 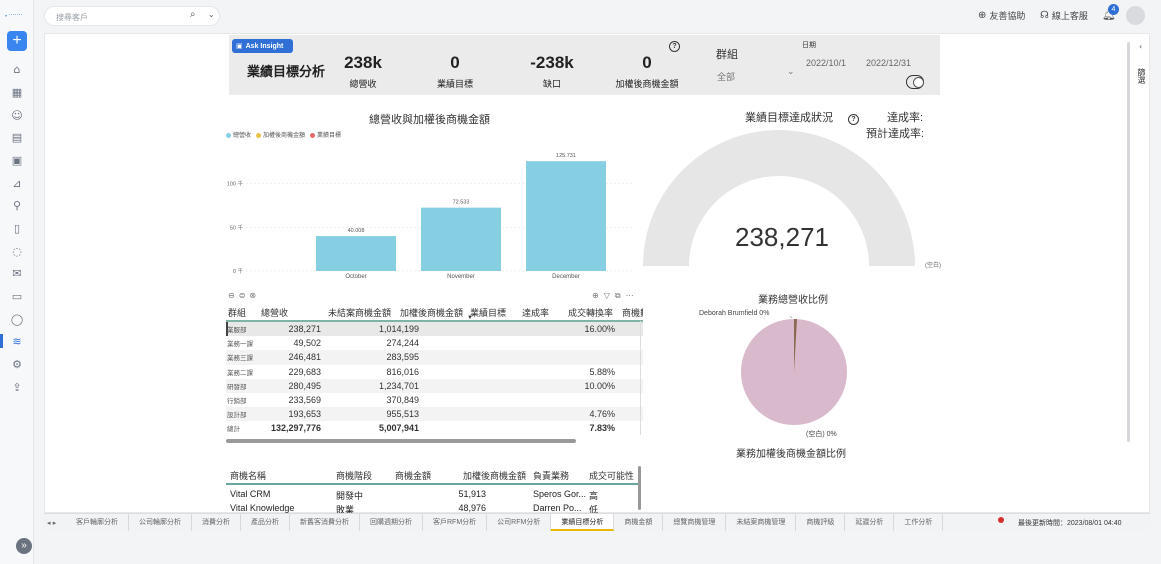 What do you see at coordinates (433, 507) in the screenshot?
I see `table-row: Vital Knowledge 敗業 48,976 Darren Po... 低` at bounding box center [433, 507].